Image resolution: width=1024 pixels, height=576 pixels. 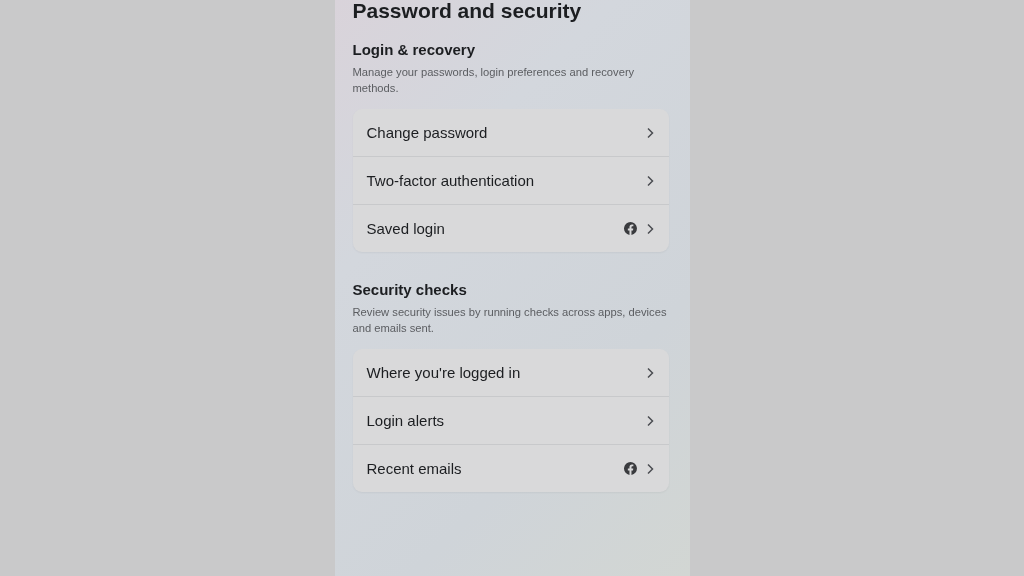 What do you see at coordinates (510, 468) in the screenshot?
I see `settings-row: Recent emails` at bounding box center [510, 468].